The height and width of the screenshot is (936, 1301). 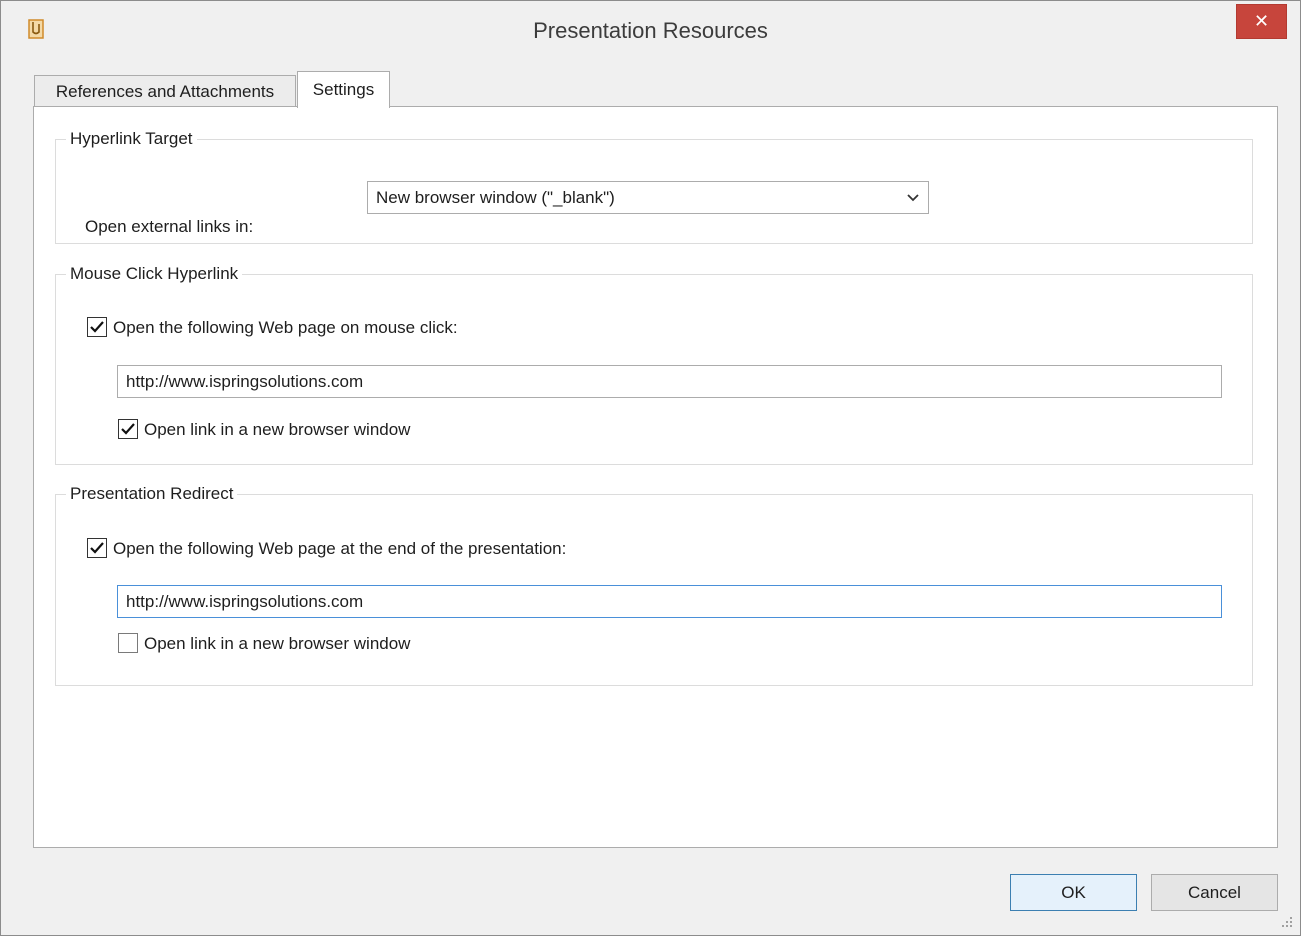 I want to click on group-title: Hyperlink Target, so click(x=131, y=139).